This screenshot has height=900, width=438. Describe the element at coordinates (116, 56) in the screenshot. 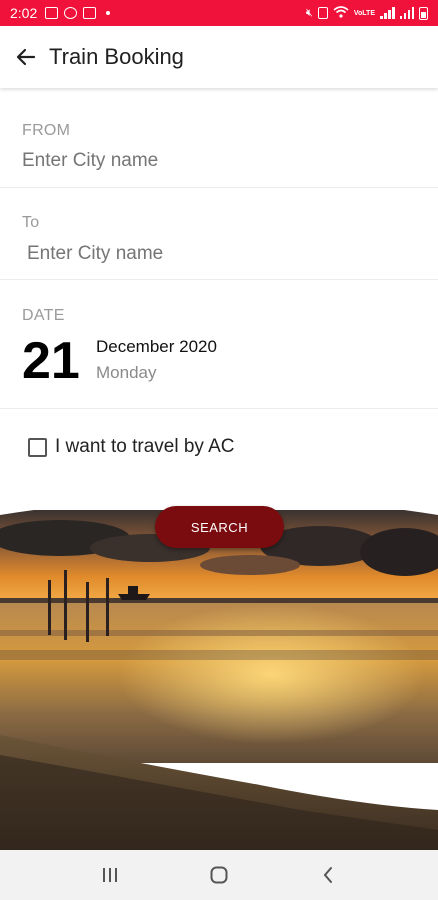

I see `page-title: Train Booking` at that location.